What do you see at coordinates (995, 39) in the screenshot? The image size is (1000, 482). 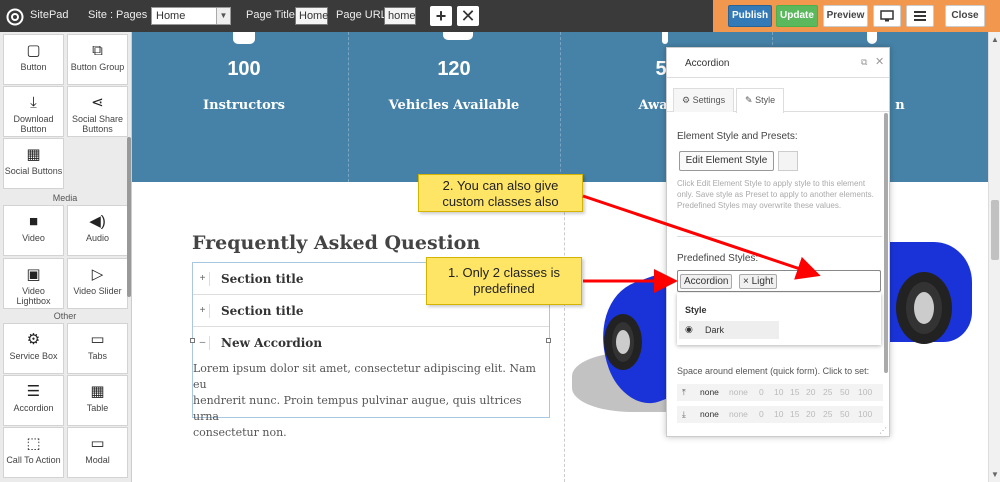 I see `scroll-up-icon: ▲` at bounding box center [995, 39].